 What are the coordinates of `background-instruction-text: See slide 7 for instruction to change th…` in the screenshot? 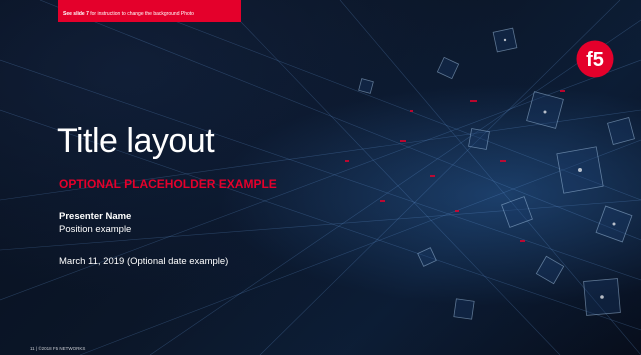 It's located at (152, 14).